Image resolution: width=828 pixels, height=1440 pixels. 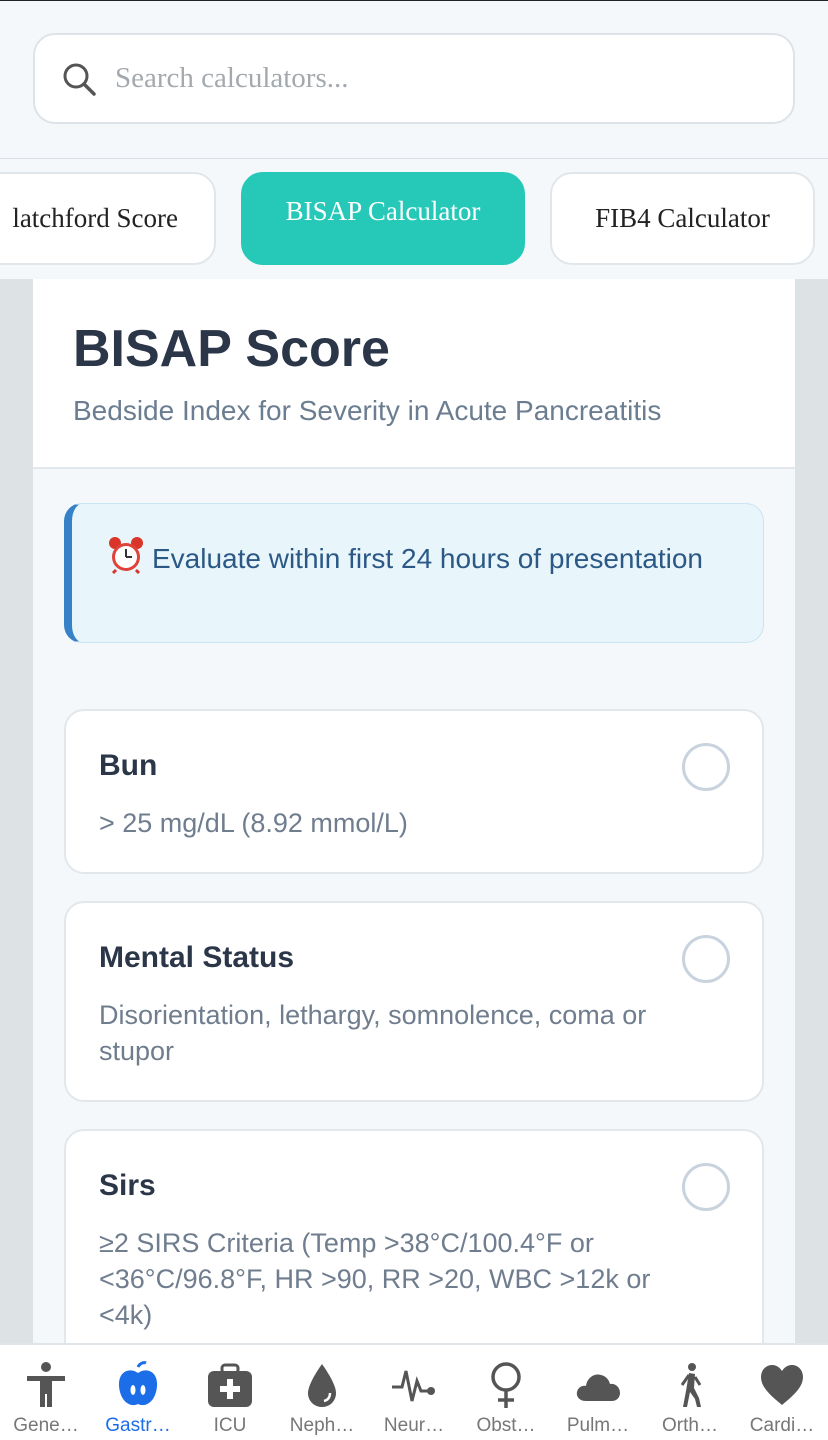 I want to click on mental-status-radio, so click(x=706, y=959).